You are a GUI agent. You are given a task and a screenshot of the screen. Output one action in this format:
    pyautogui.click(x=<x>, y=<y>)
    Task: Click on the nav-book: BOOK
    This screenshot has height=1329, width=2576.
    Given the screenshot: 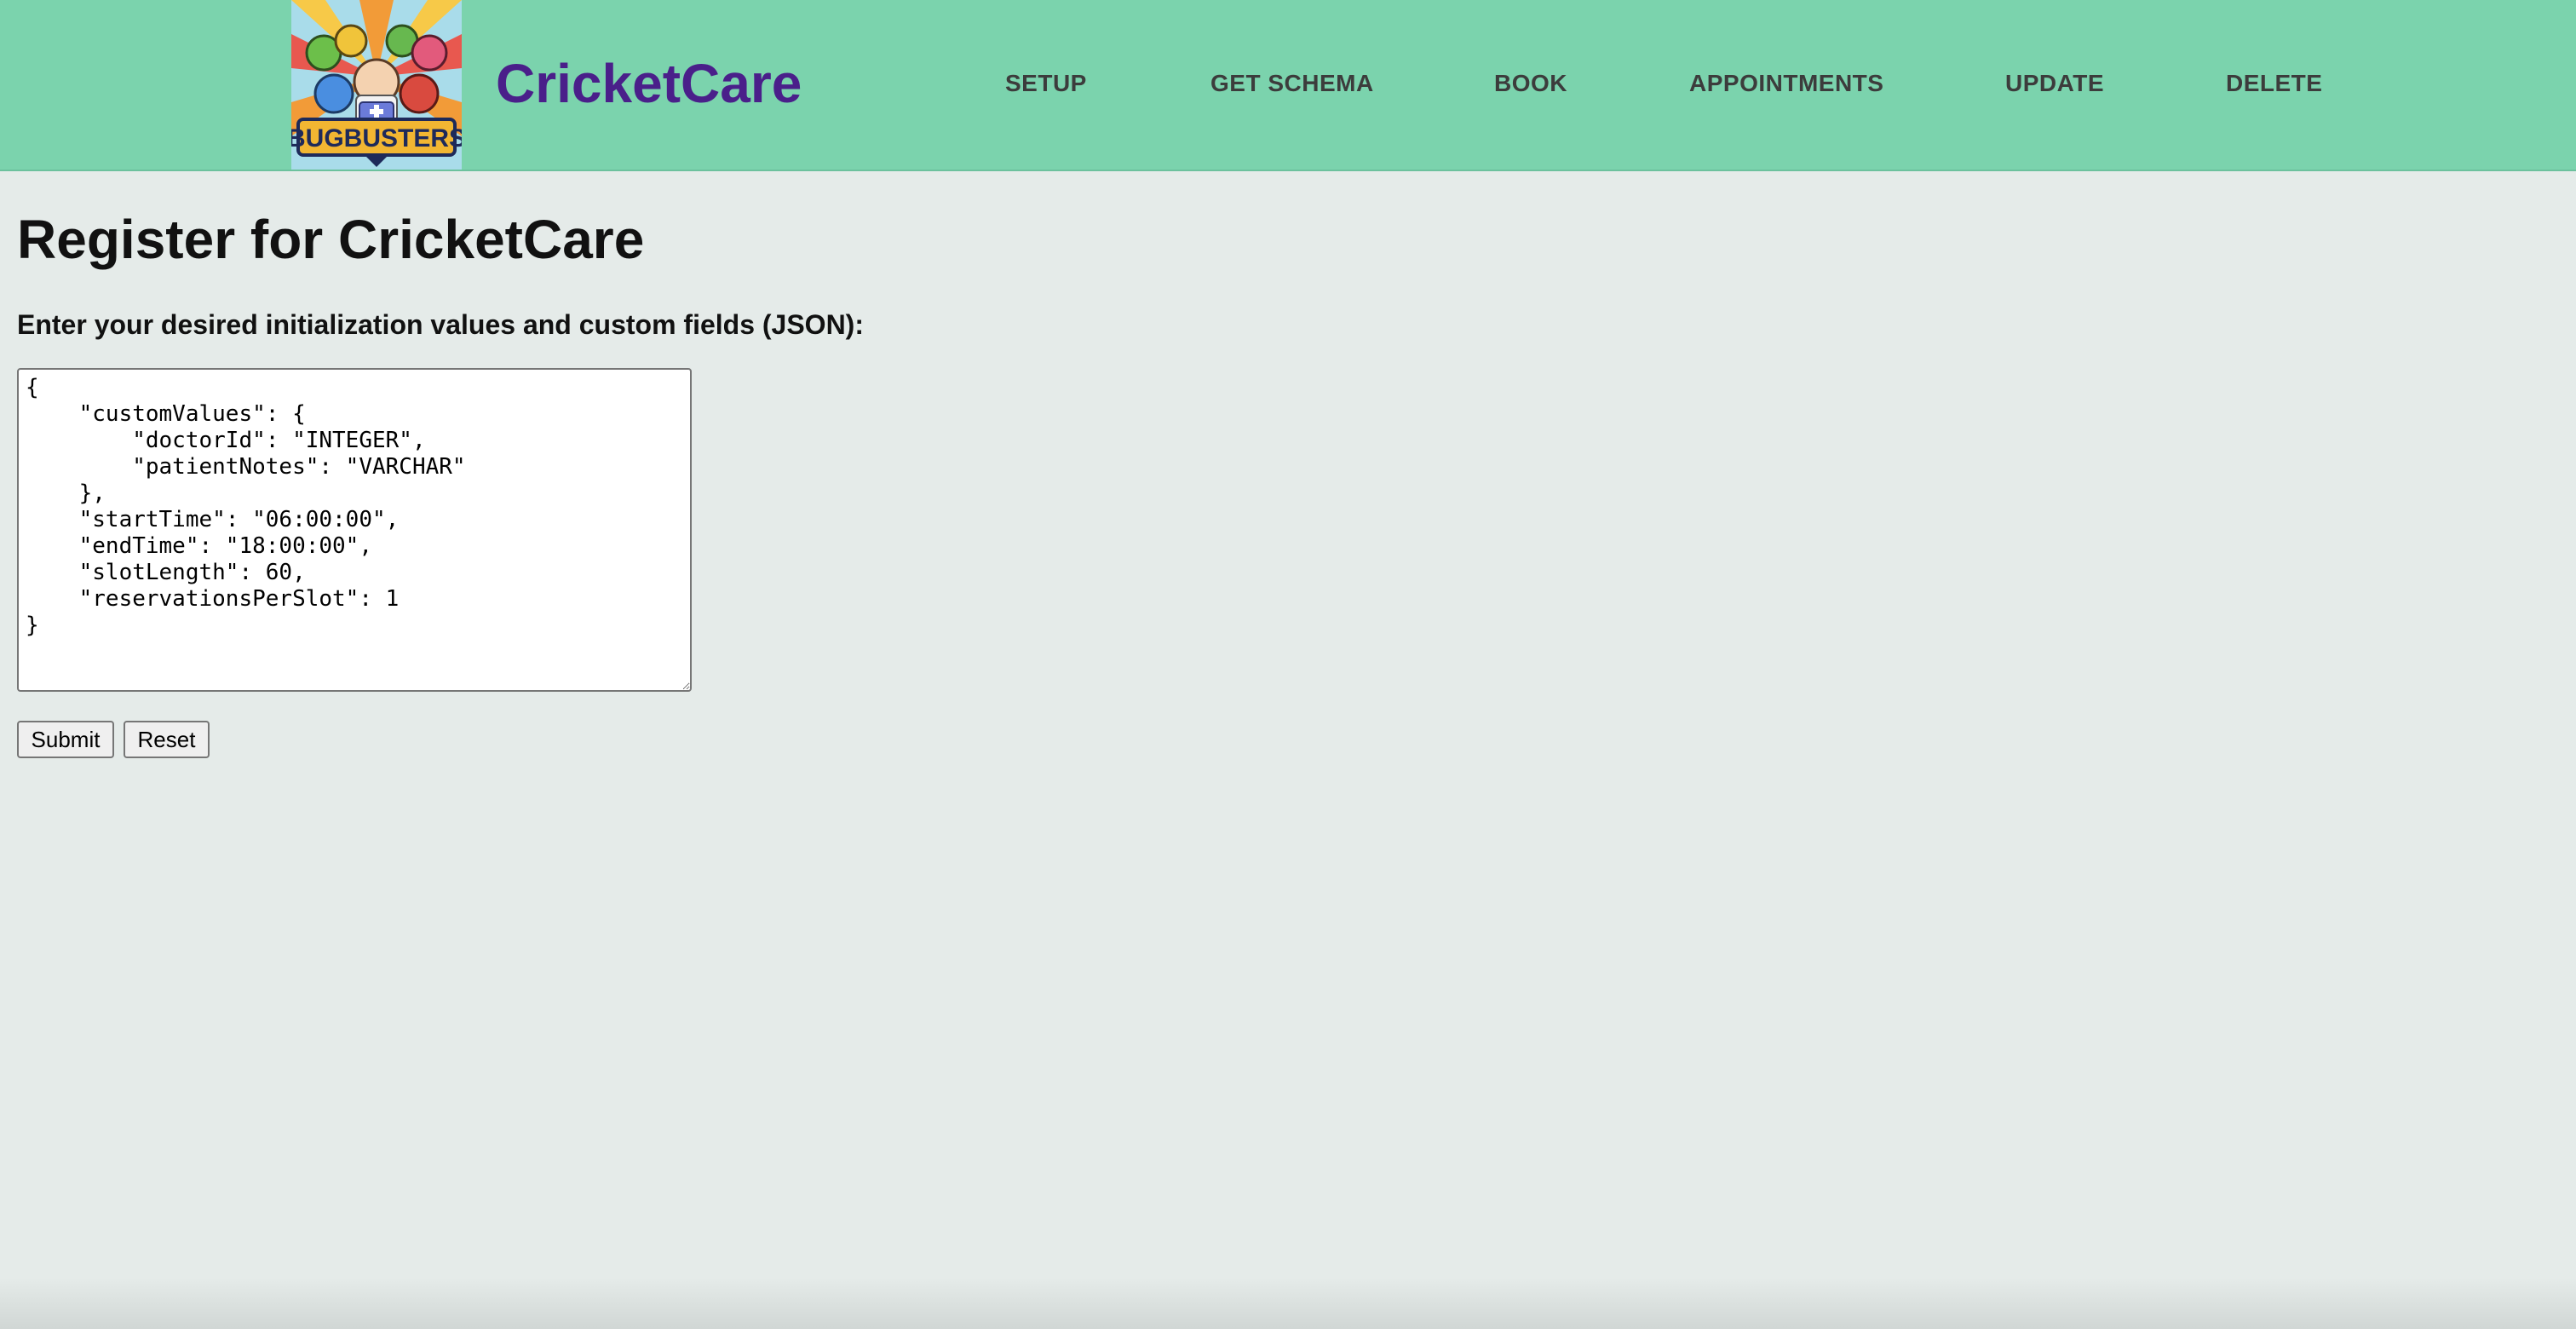 What is the action you would take?
    pyautogui.click(x=1531, y=83)
    